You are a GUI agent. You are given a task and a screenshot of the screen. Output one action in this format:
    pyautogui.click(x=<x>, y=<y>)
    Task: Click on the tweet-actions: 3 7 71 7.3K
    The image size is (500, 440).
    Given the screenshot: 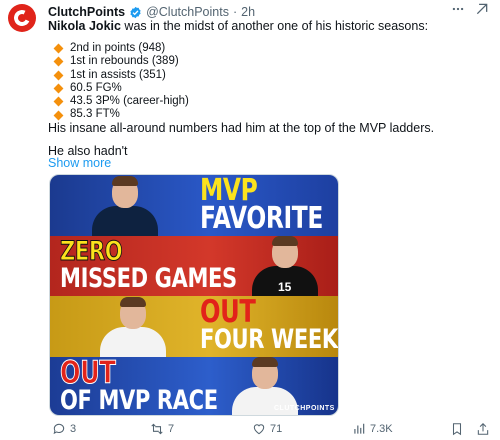 What is the action you would take?
    pyautogui.click(x=270, y=429)
    